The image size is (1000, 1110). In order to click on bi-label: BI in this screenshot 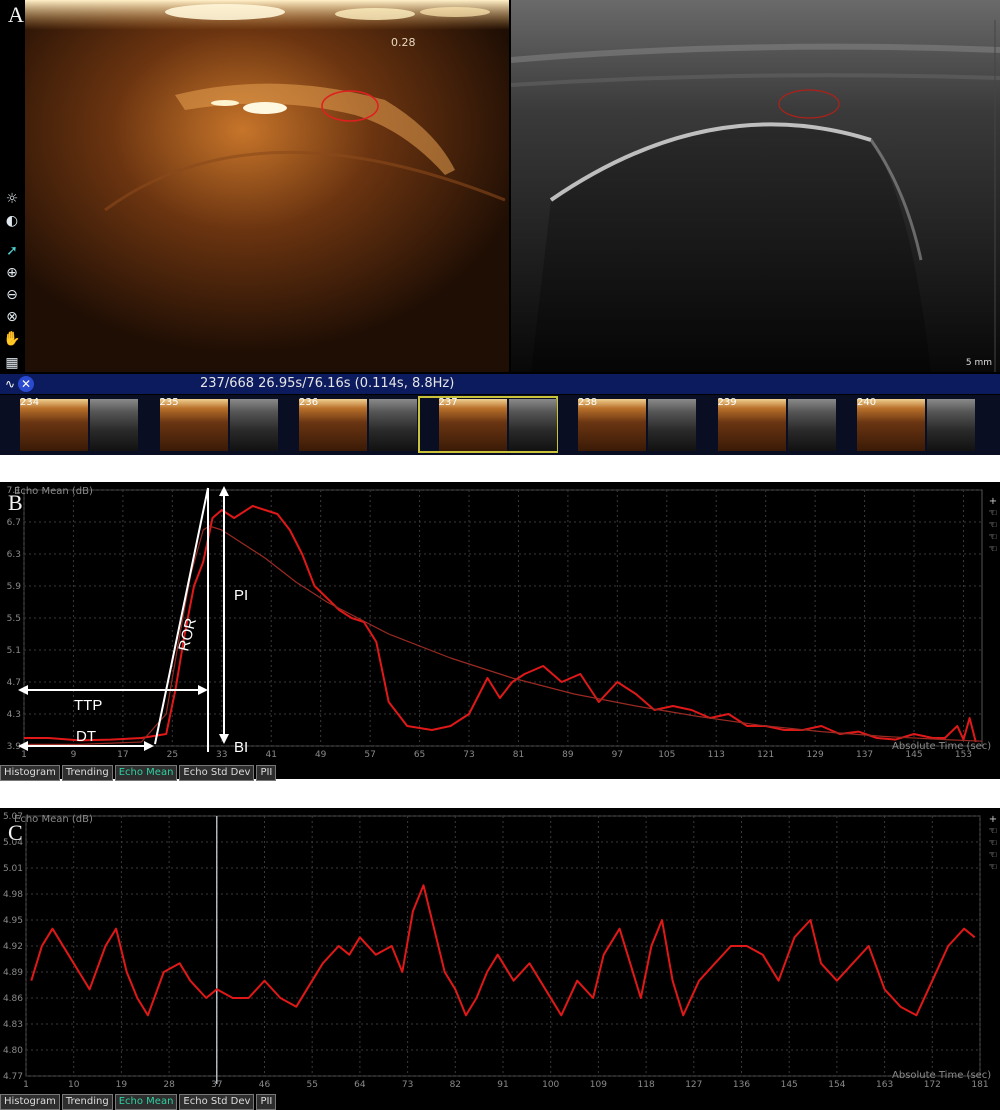, I will do `click(241, 747)`.